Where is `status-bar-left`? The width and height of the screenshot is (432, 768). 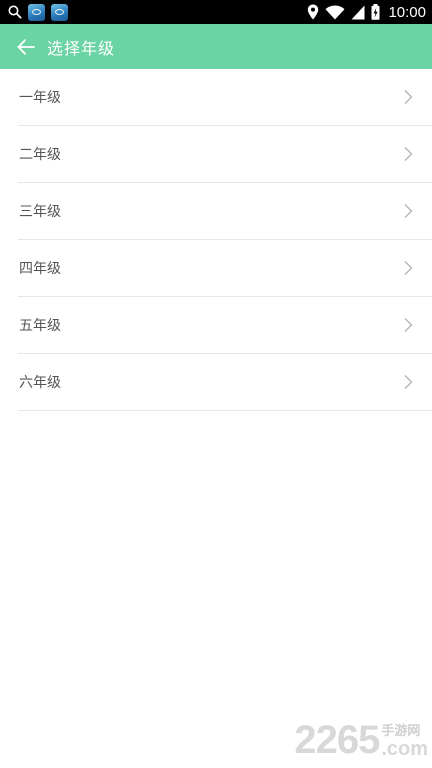 status-bar-left is located at coordinates (38, 12).